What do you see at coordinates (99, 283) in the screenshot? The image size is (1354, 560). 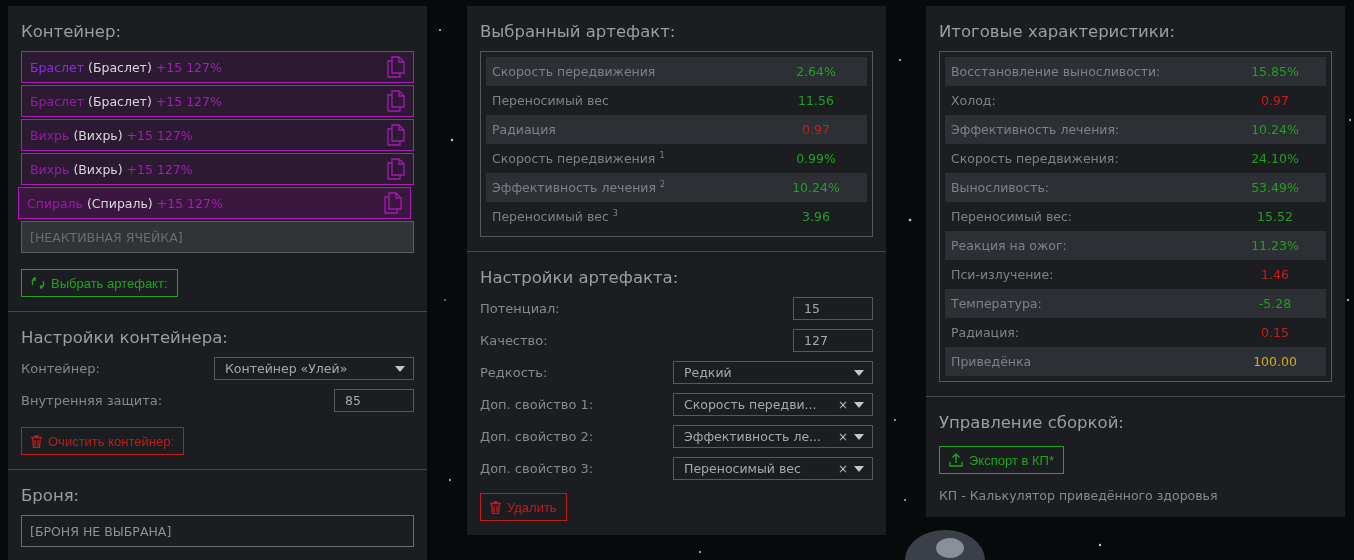 I see `choose-artifact-button: Выбрать артефакт:` at bounding box center [99, 283].